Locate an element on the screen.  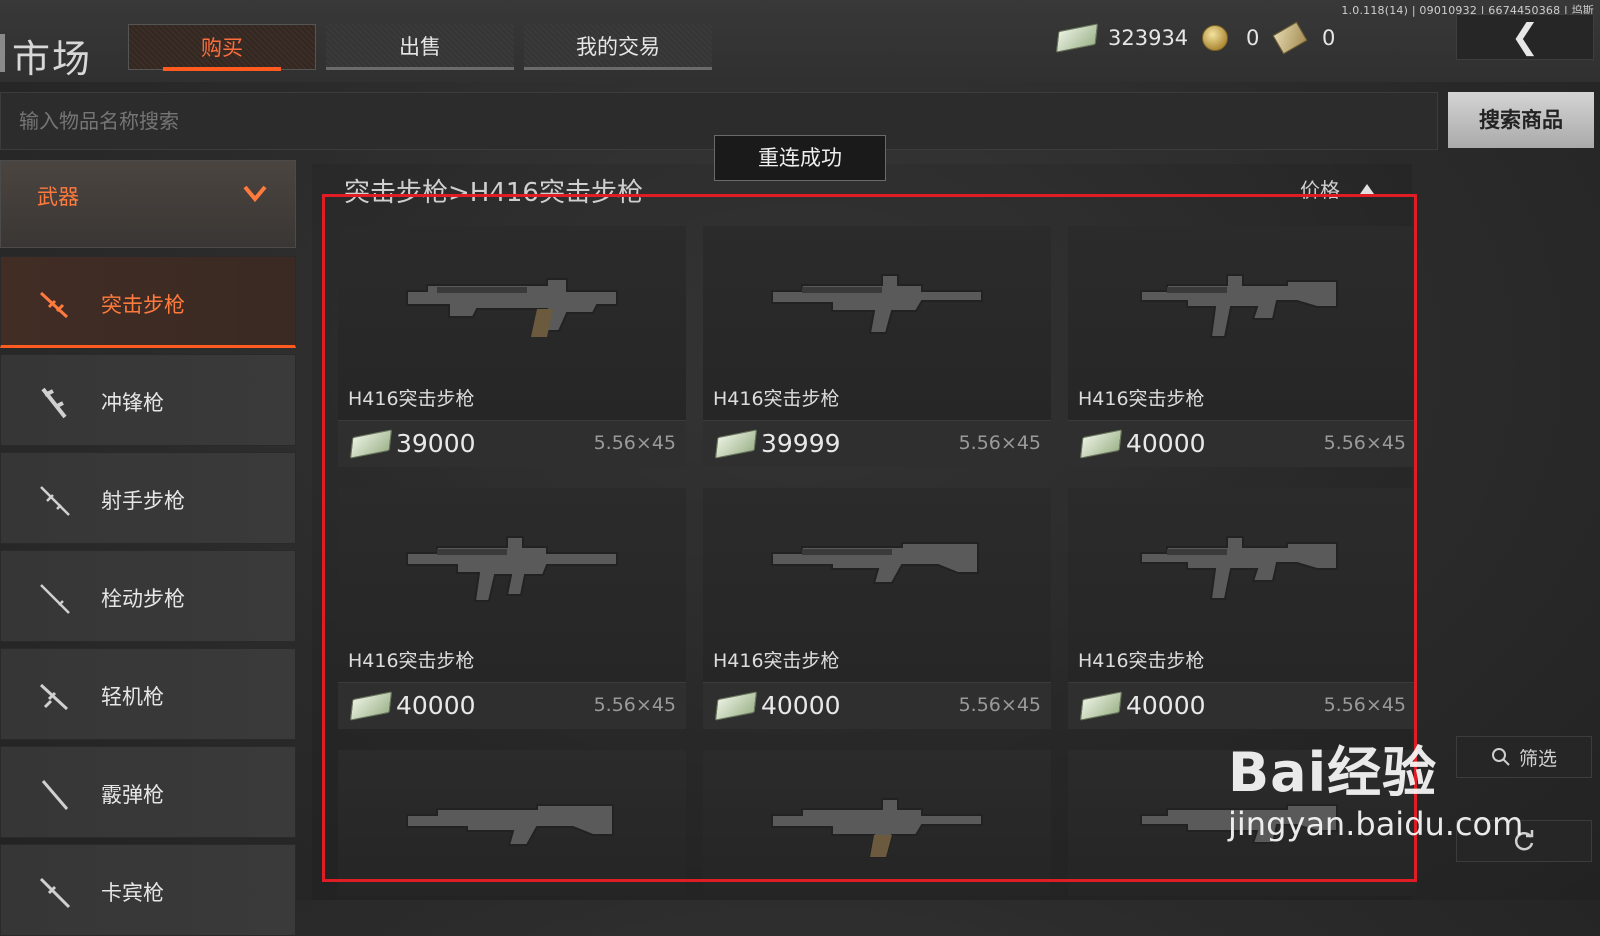
sidebar-item-marksman-rifle: 射手步枪 is located at coordinates (148, 498).